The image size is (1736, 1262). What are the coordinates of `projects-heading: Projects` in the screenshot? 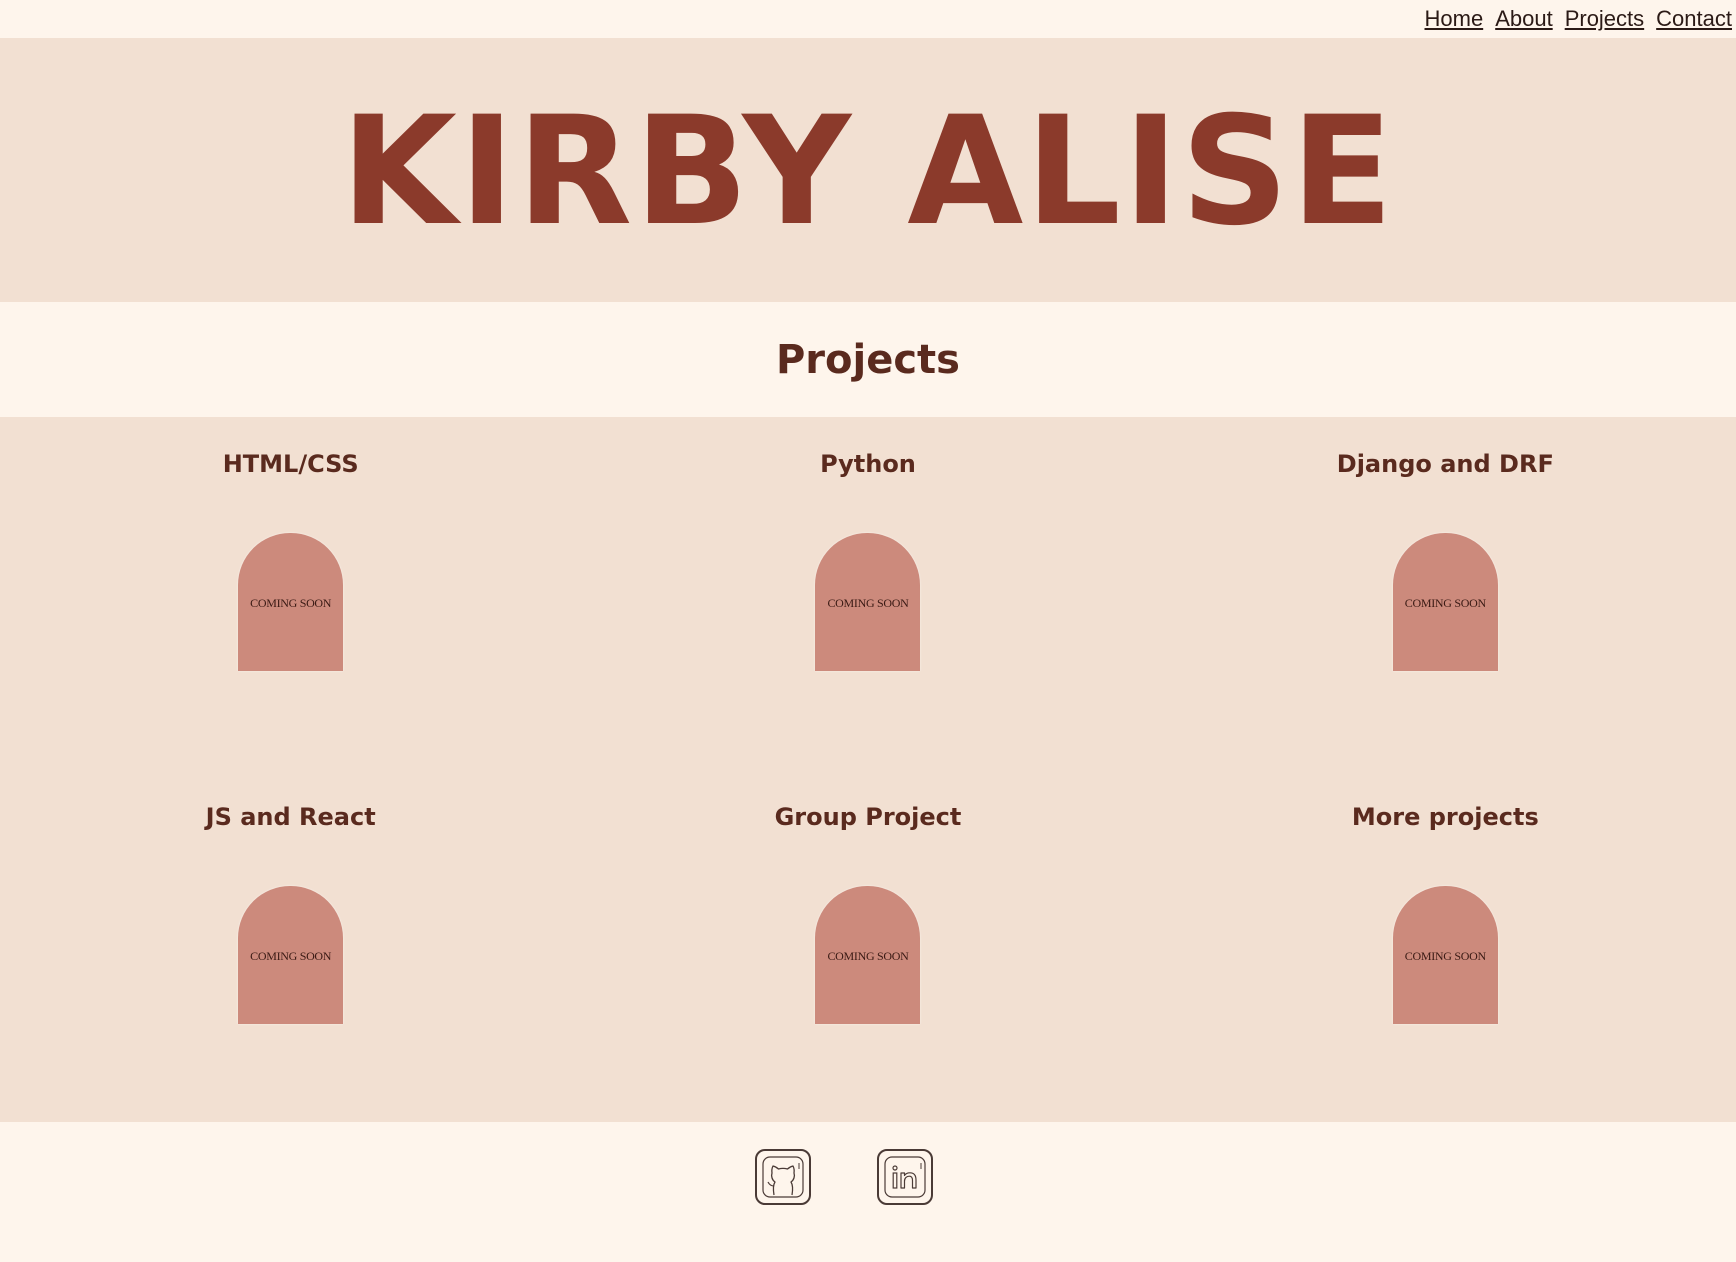 It's located at (867, 359).